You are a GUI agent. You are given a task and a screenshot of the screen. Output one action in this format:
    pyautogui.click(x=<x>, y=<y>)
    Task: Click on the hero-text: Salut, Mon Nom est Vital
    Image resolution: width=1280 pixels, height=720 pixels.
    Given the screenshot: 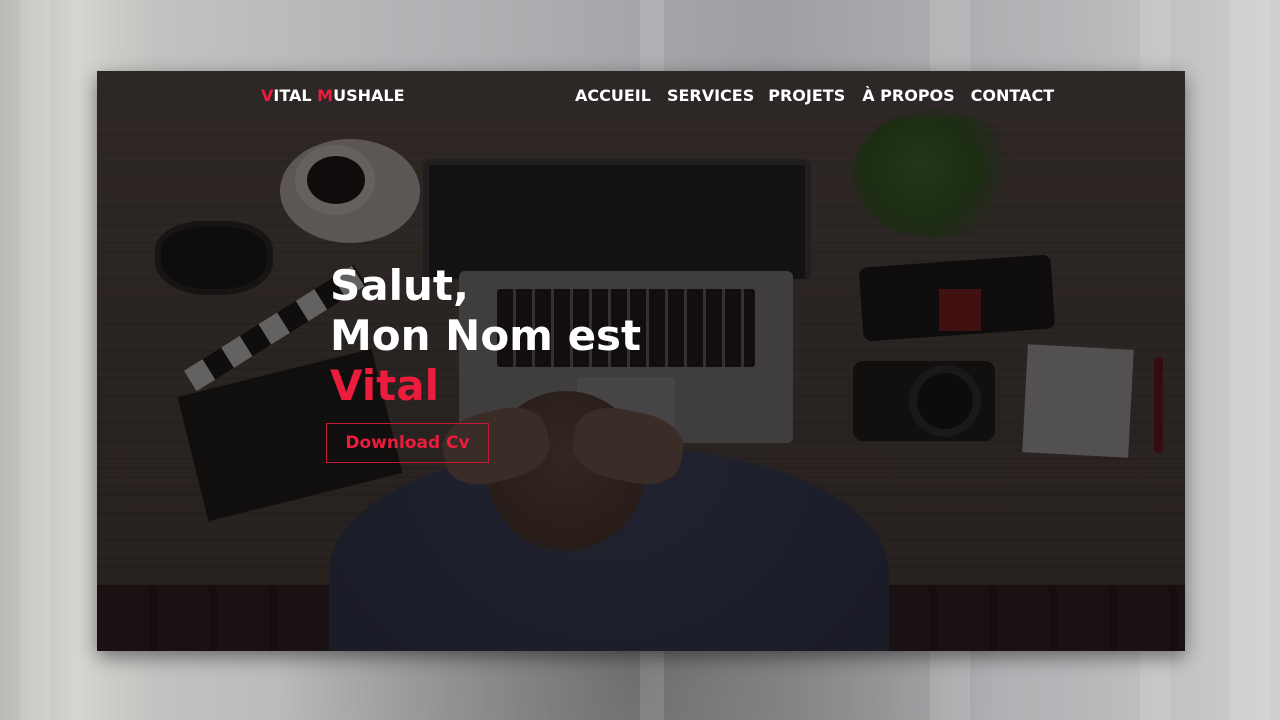 What is the action you would take?
    pyautogui.click(x=485, y=336)
    